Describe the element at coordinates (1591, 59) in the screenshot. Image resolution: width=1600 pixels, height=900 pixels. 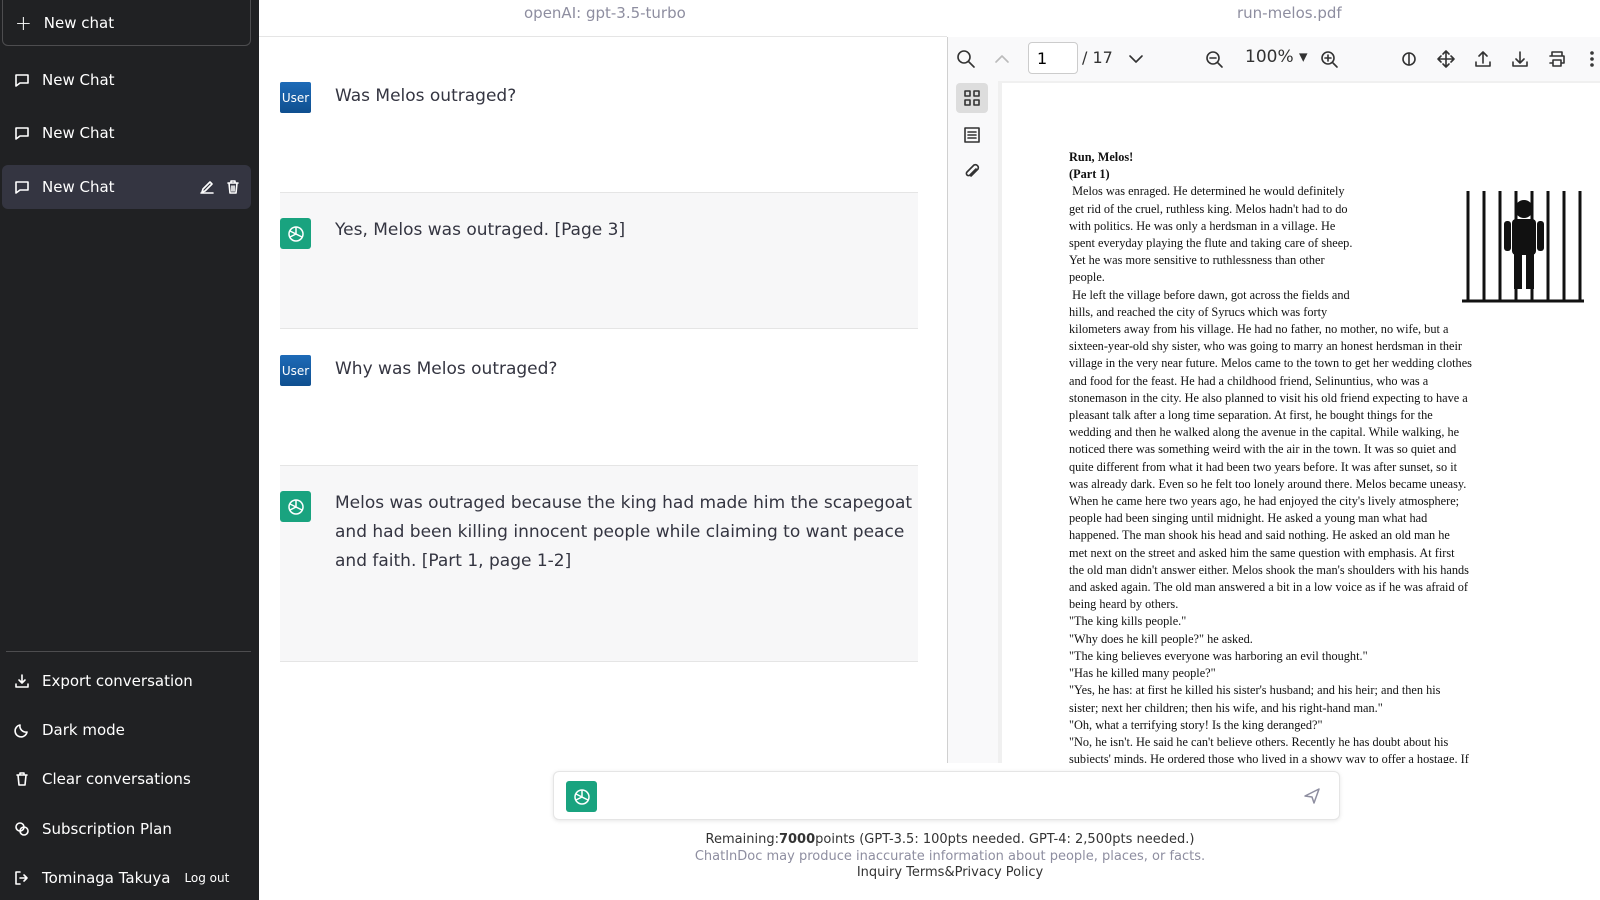
I see `more-icon` at that location.